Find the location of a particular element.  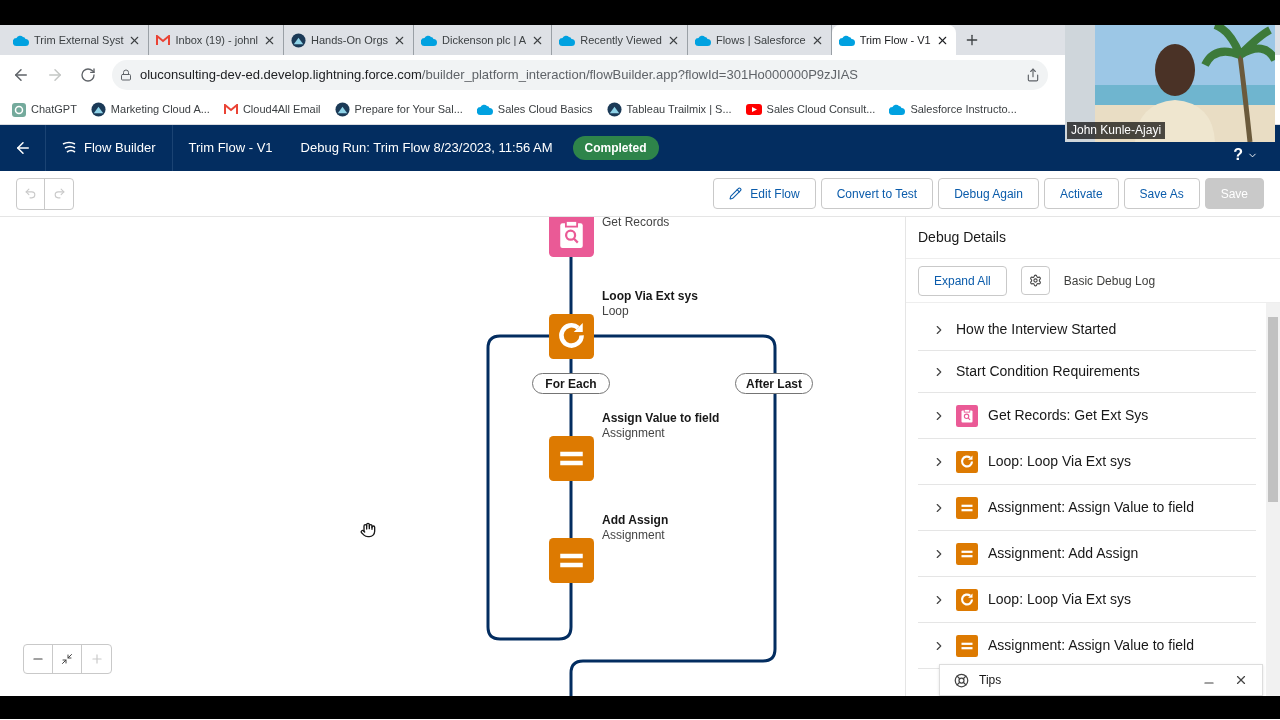

debug-entry: Assignment: Add Assign is located at coordinates (1087, 554).